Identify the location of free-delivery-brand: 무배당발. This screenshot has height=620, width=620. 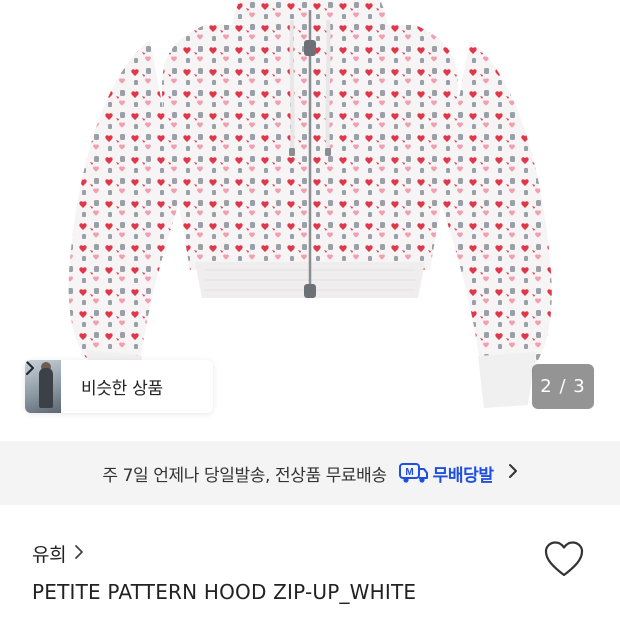
(463, 475).